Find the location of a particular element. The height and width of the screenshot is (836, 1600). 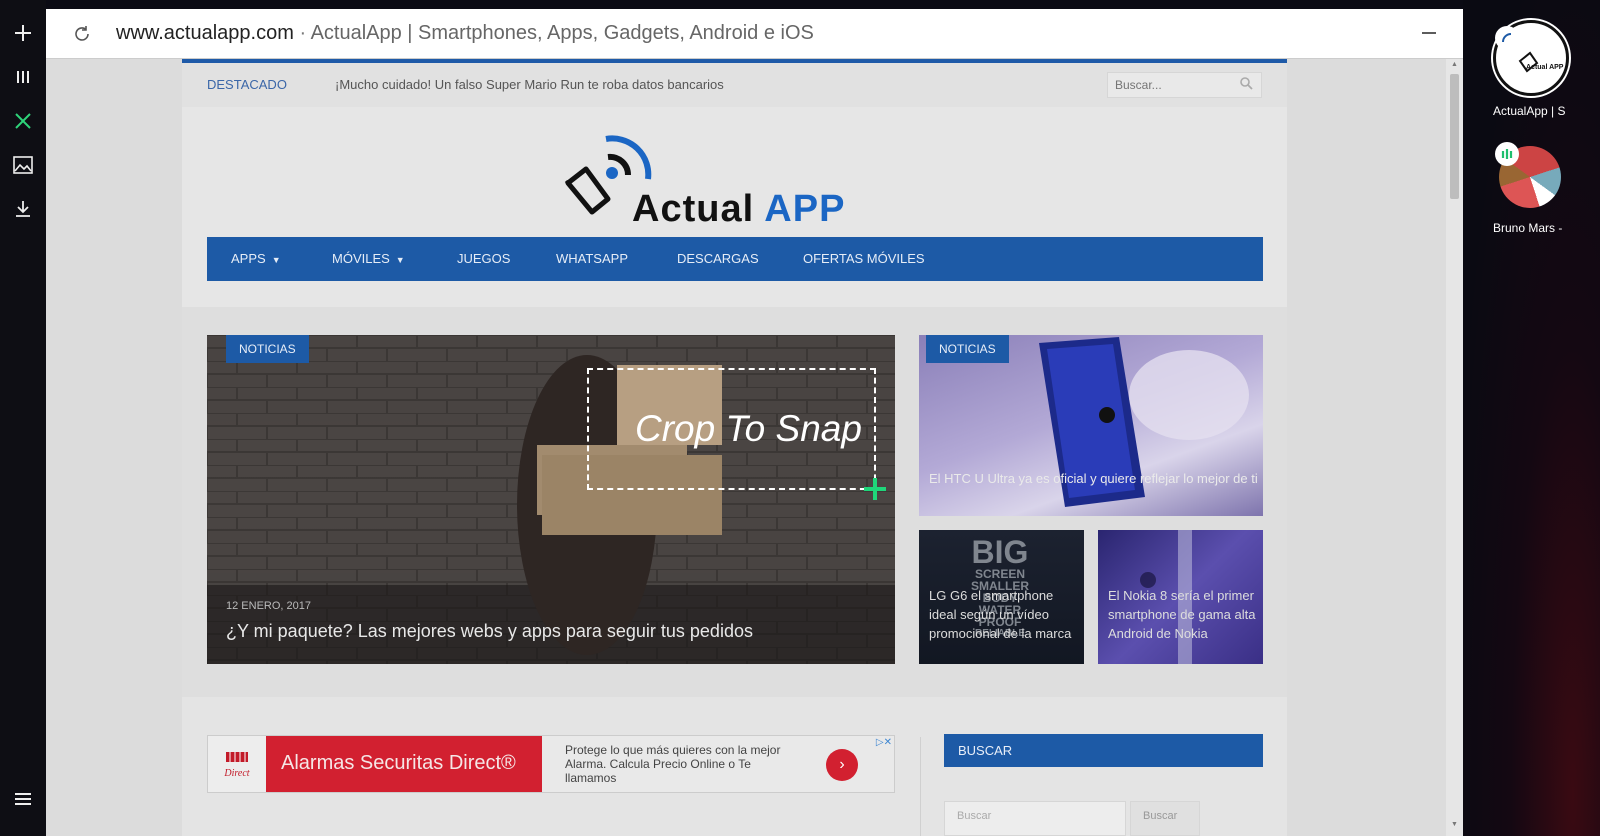

scroll-up-icon: ▲ is located at coordinates (1454, 66).